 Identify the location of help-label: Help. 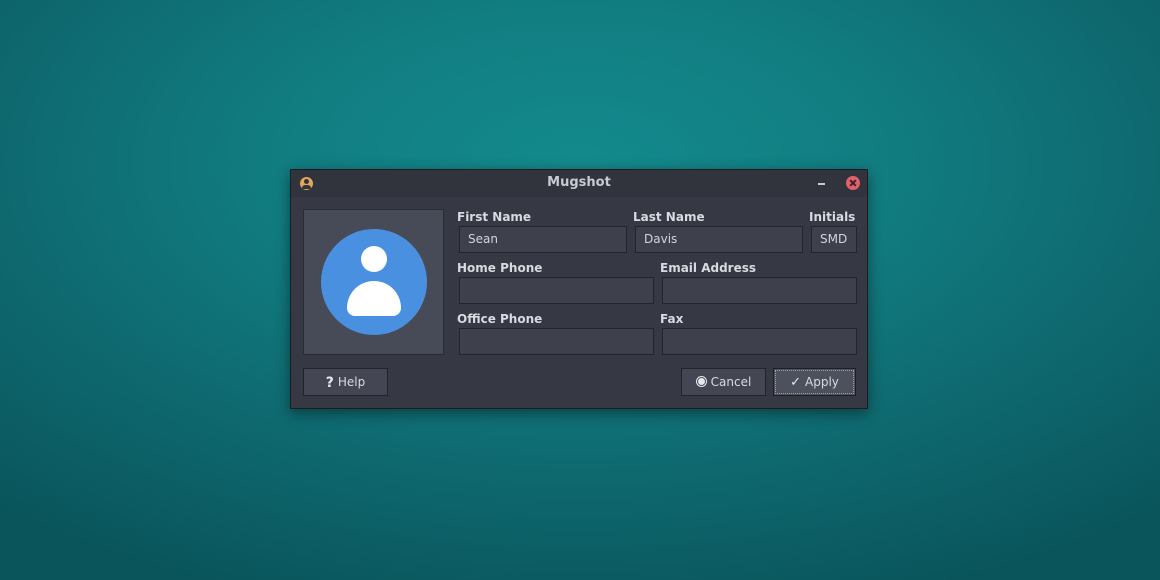
(351, 382).